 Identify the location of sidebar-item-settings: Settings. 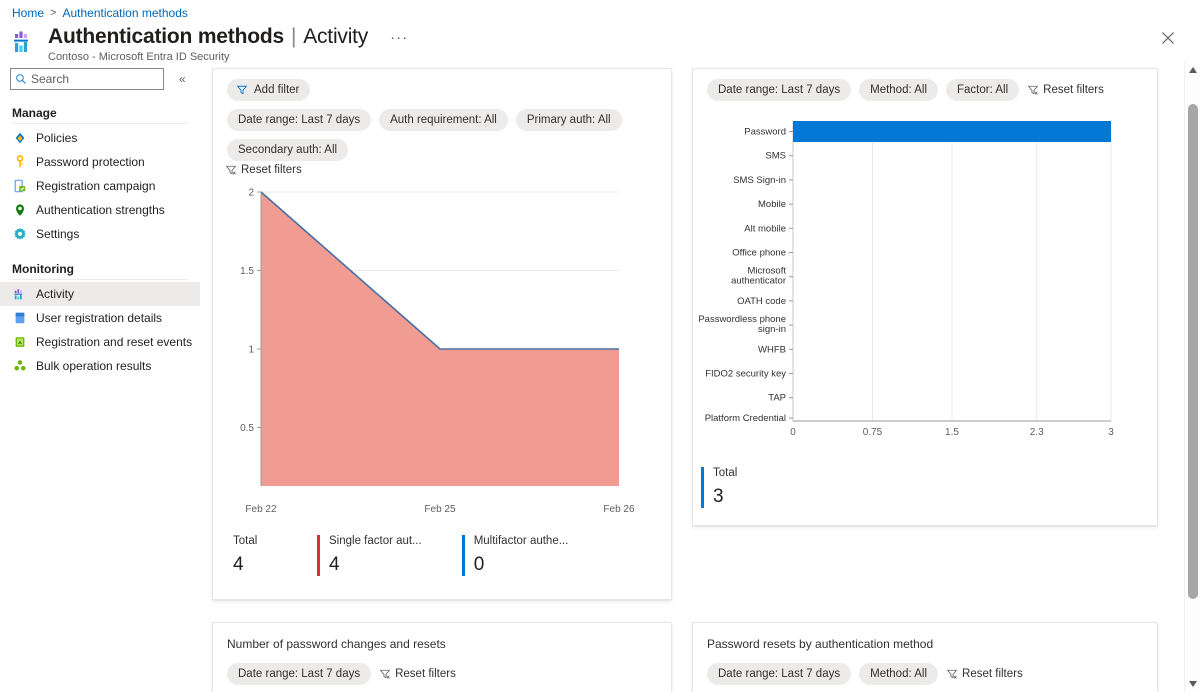
(100, 234).